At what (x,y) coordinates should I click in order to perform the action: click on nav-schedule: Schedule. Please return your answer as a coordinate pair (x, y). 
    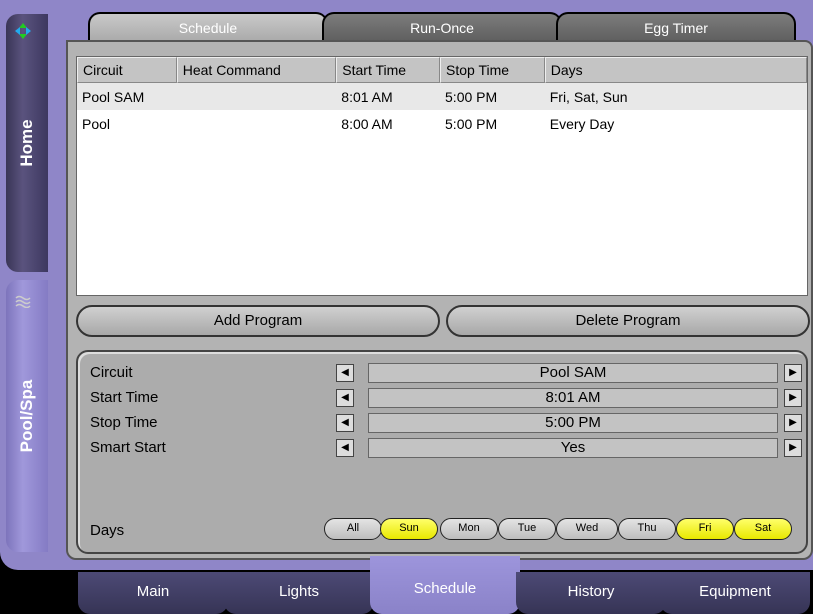
    Looking at the image, I should click on (445, 585).